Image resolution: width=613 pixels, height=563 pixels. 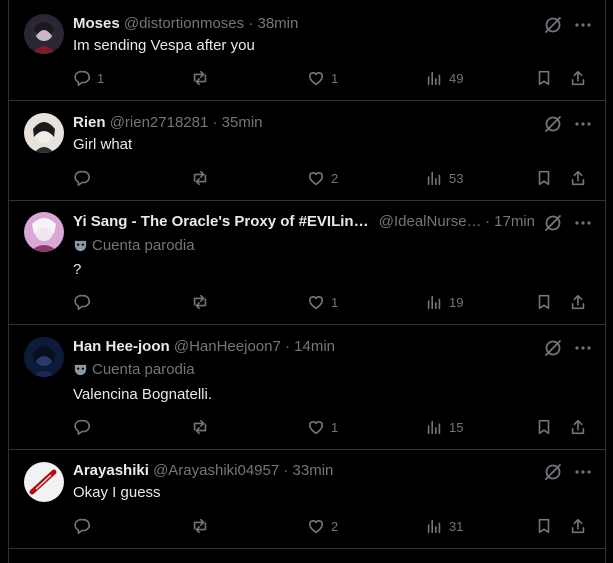 I want to click on tweet-text: Im sending Vespa after you, so click(x=164, y=45).